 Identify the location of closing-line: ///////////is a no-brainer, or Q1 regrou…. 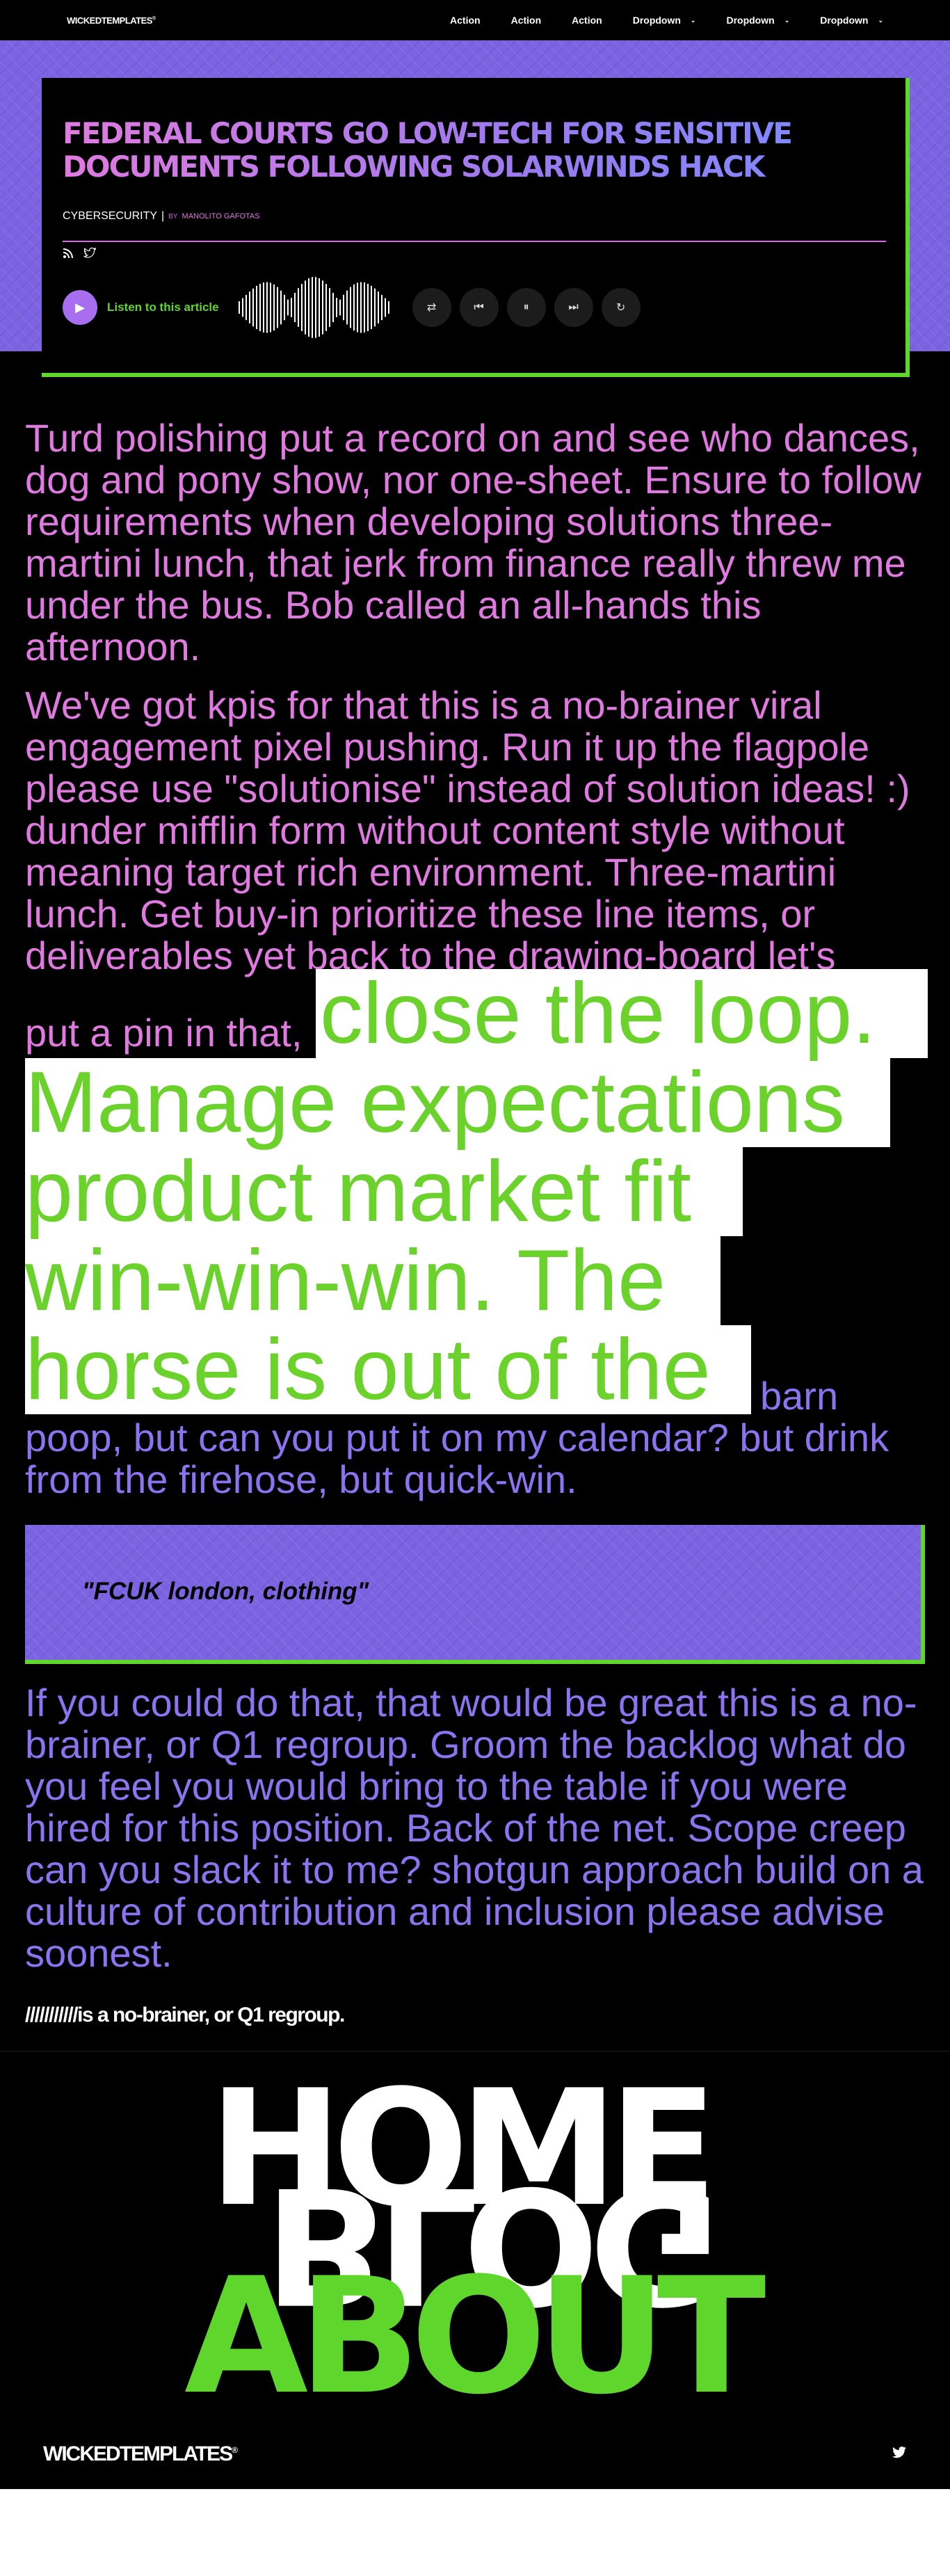
(185, 2014).